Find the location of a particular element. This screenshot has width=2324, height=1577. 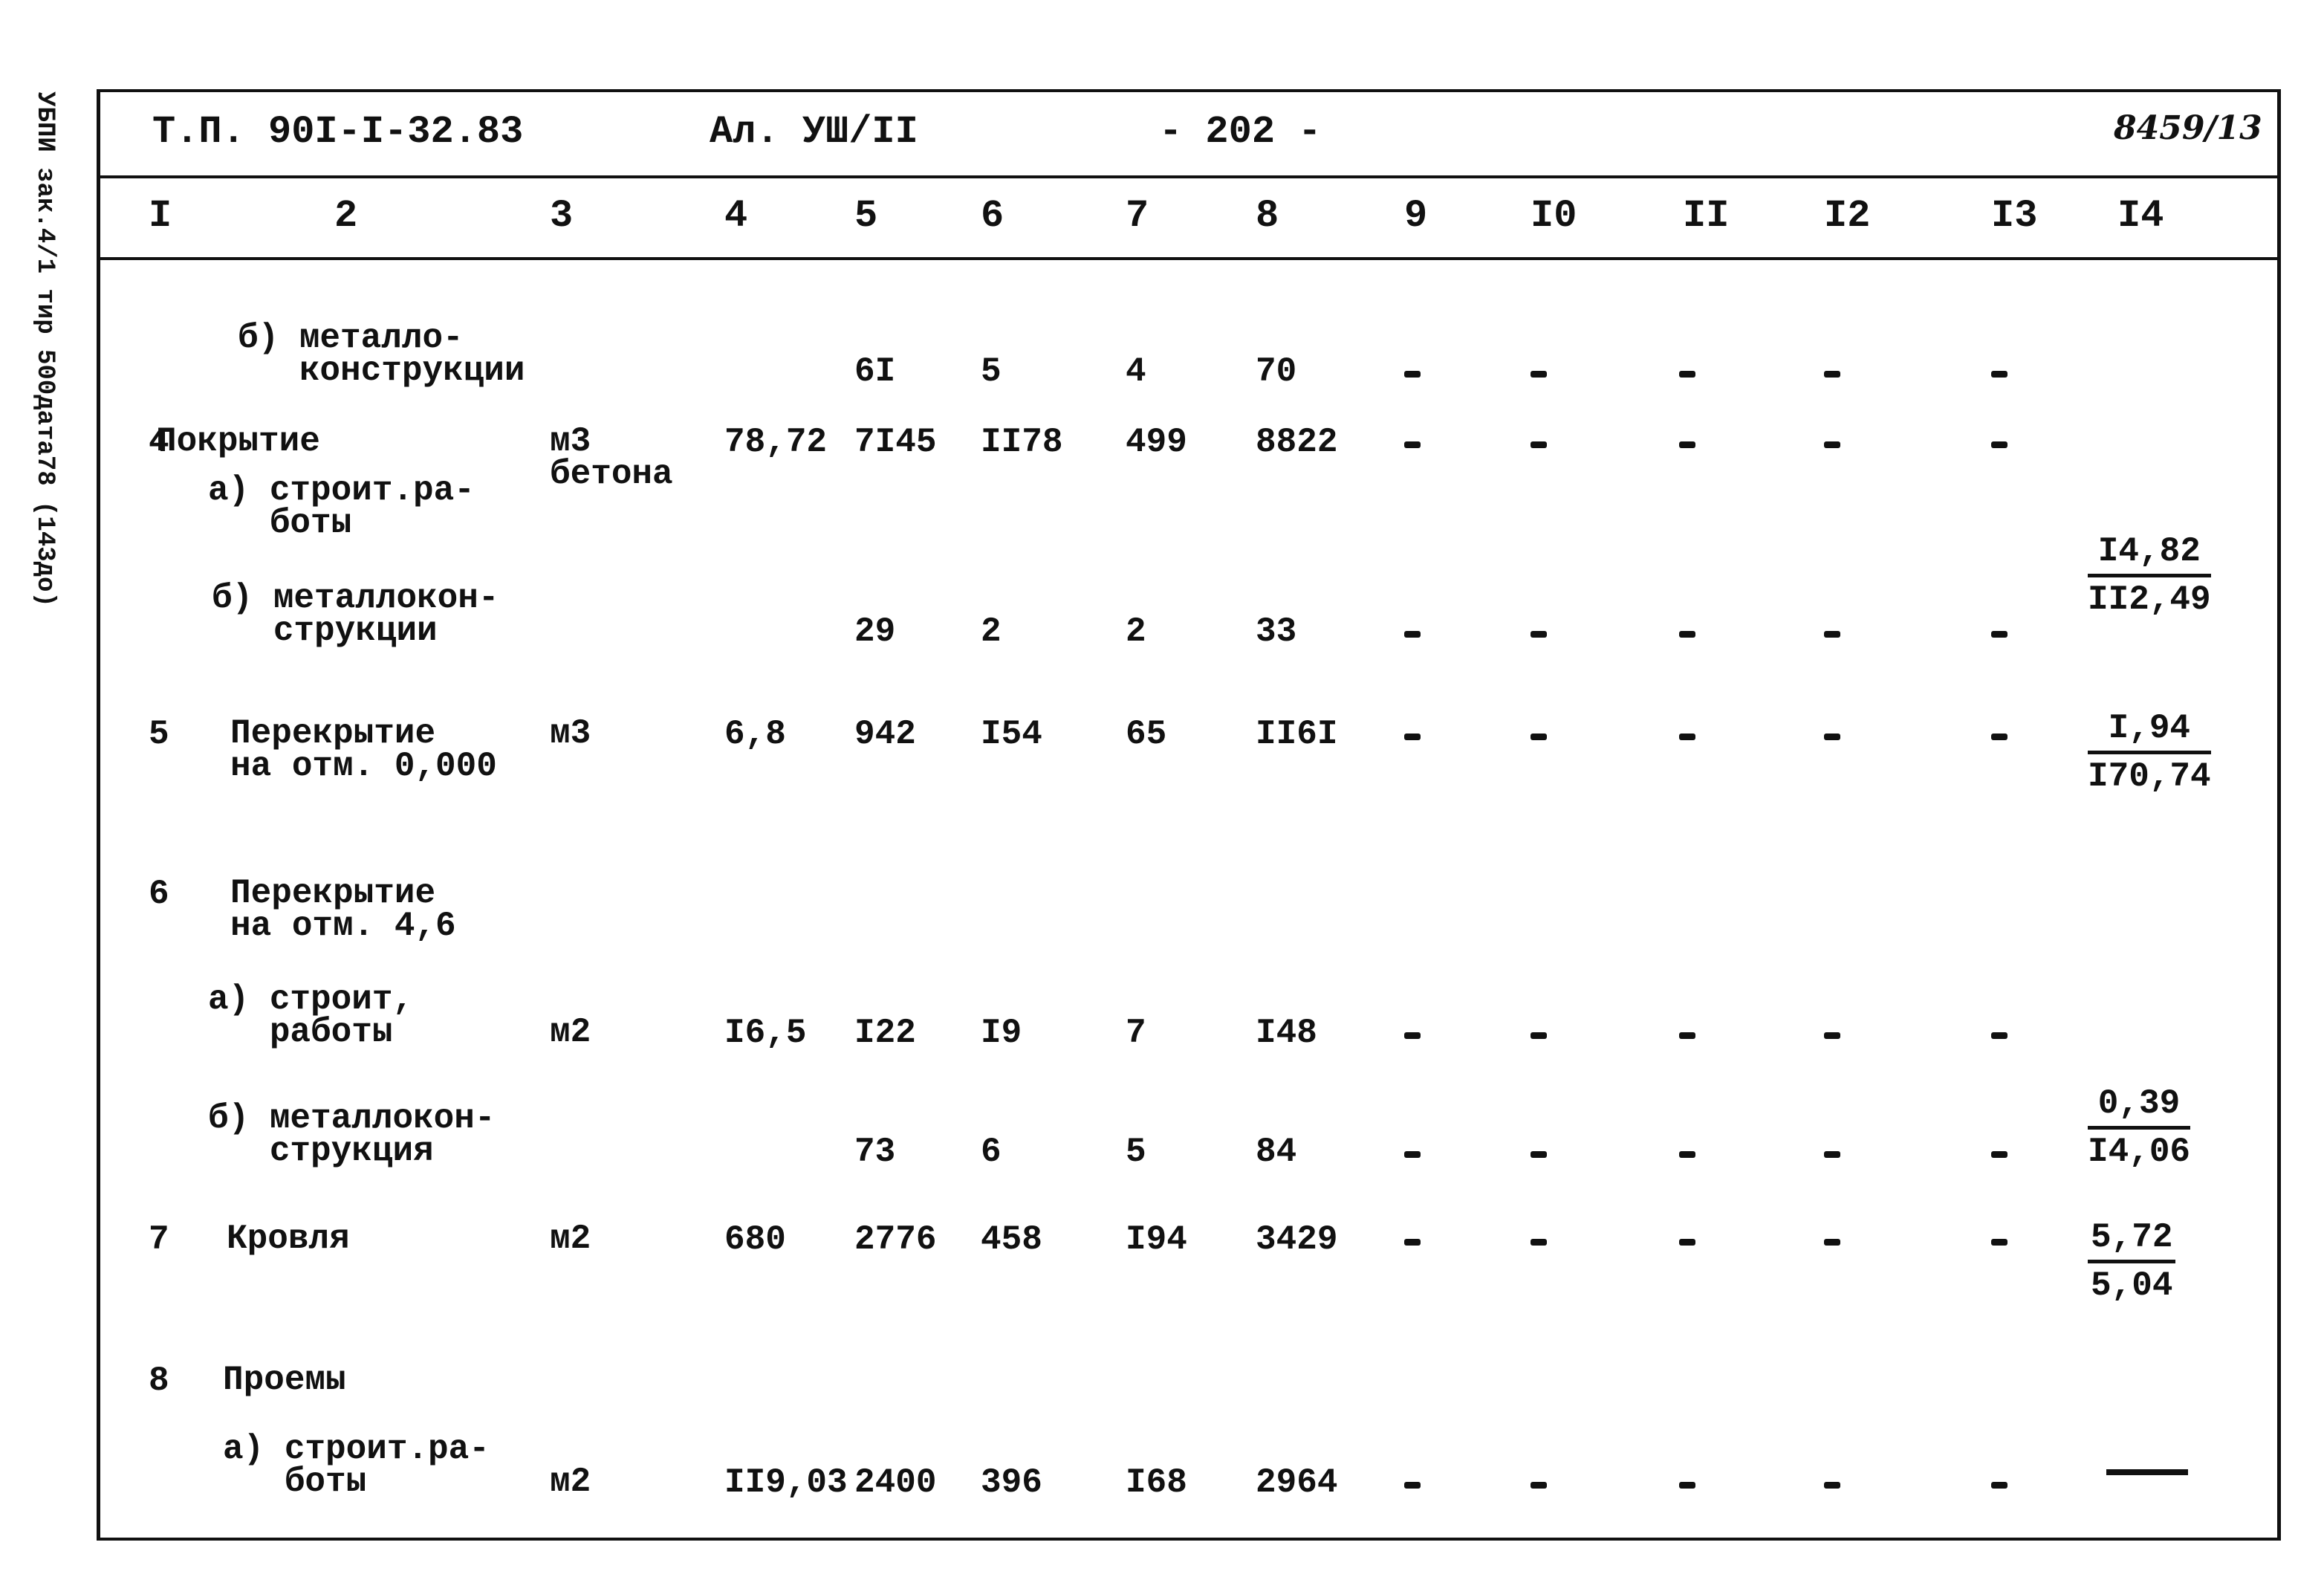

fraction-col14: I,94 I70,74 is located at coordinates (2149, 752).